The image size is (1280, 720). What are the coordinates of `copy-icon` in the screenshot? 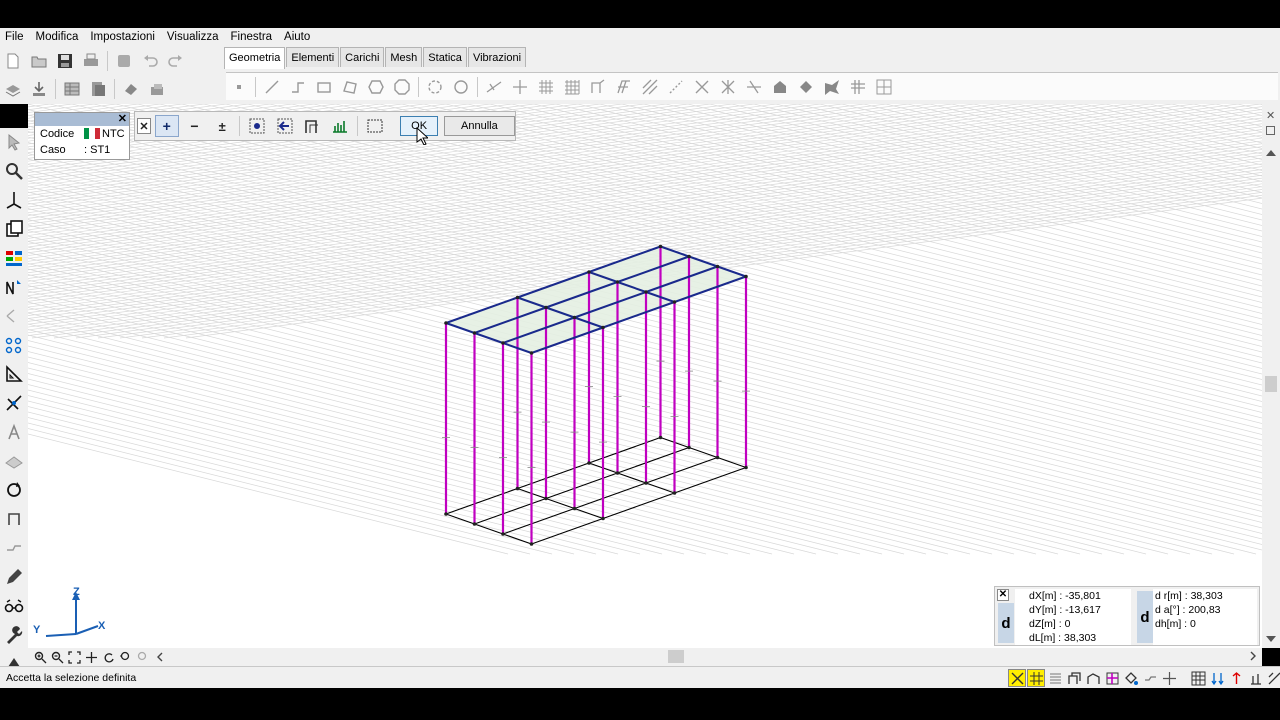 It's located at (14, 229).